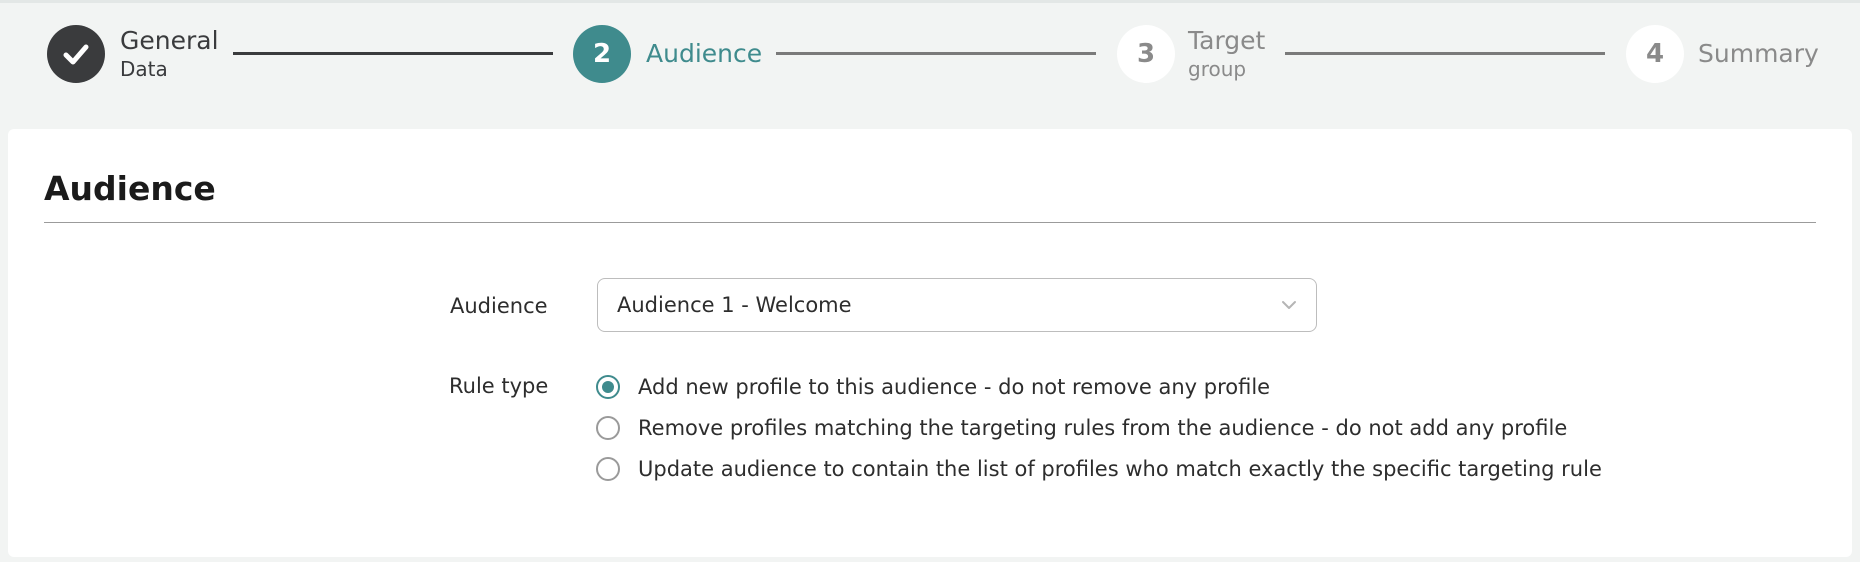 Image resolution: width=1860 pixels, height=562 pixels. What do you see at coordinates (734, 305) in the screenshot?
I see `audience-select-value: Audience 1 - Welcome` at bounding box center [734, 305].